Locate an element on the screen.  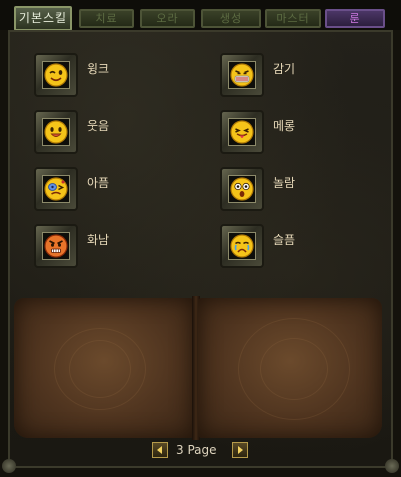
tab-healing: 치료 is located at coordinates (106, 18).